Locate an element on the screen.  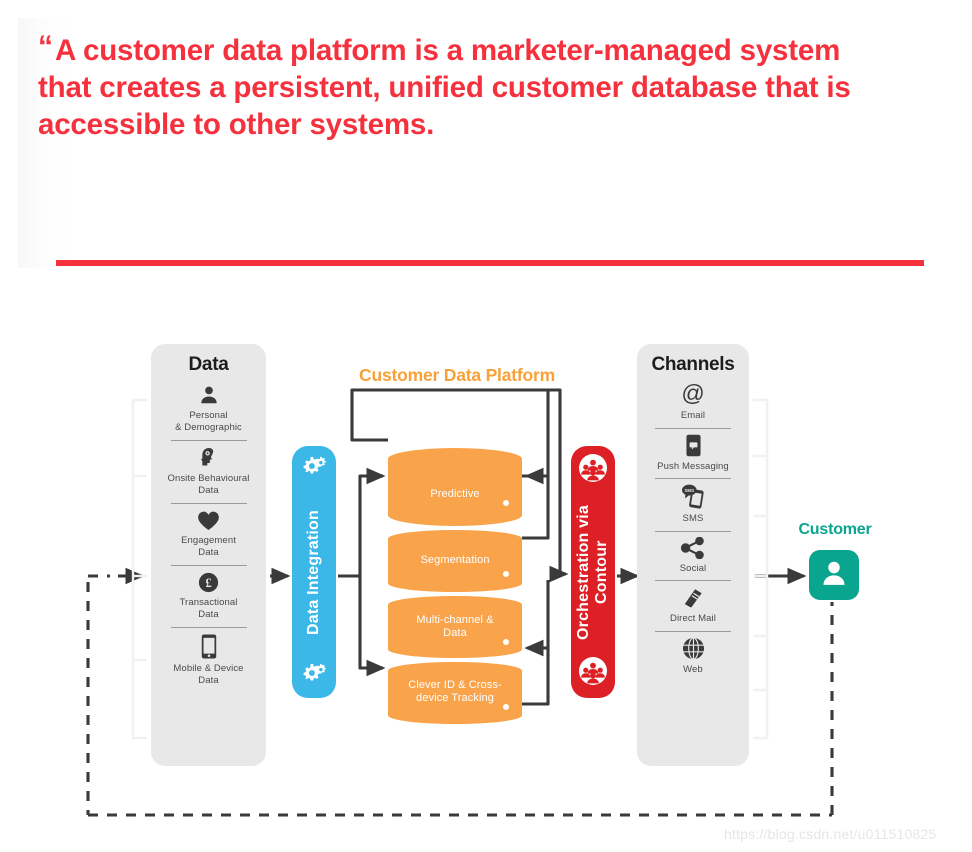
cdp-layer-multichannel: Multi-channel & Data is located at coordinates (455, 627).